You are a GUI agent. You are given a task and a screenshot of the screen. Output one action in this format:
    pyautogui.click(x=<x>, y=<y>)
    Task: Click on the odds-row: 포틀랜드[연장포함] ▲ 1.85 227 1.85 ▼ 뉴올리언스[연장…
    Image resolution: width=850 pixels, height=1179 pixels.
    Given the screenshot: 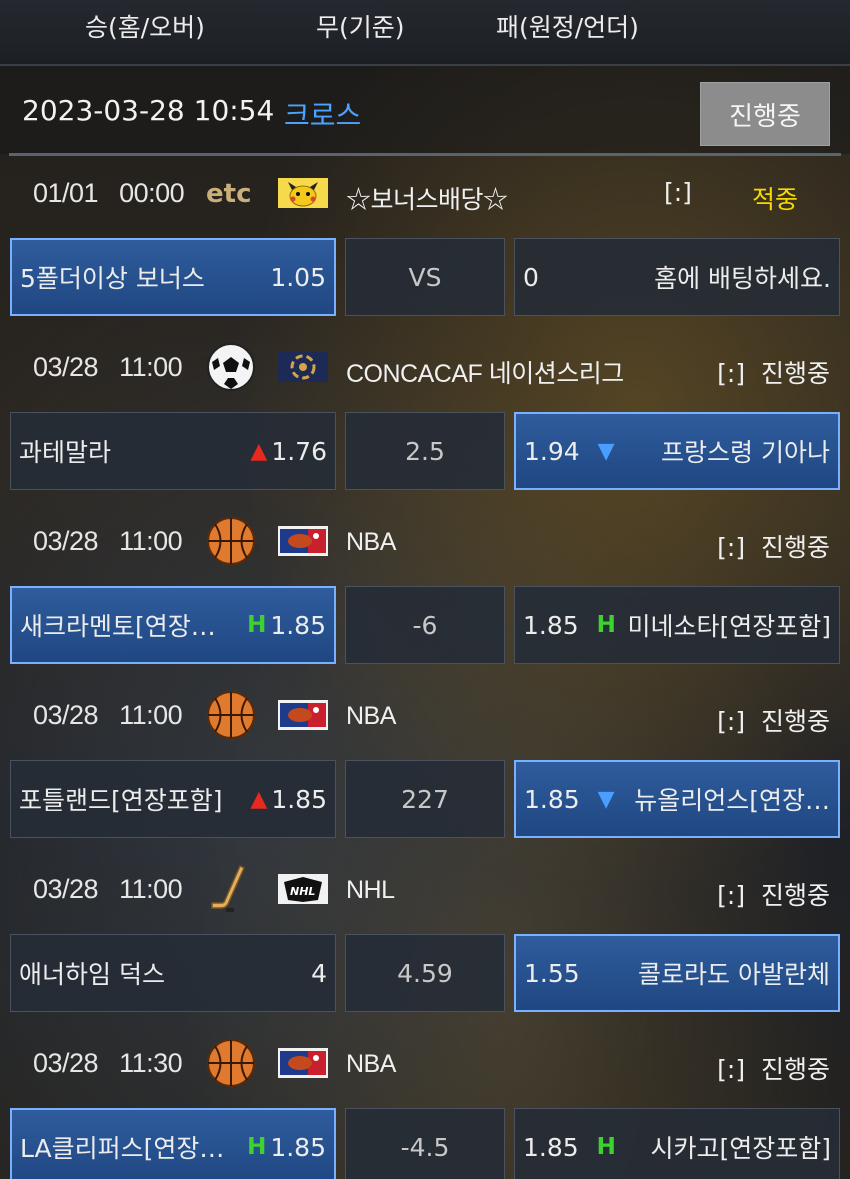 What is the action you would take?
    pyautogui.click(x=425, y=799)
    